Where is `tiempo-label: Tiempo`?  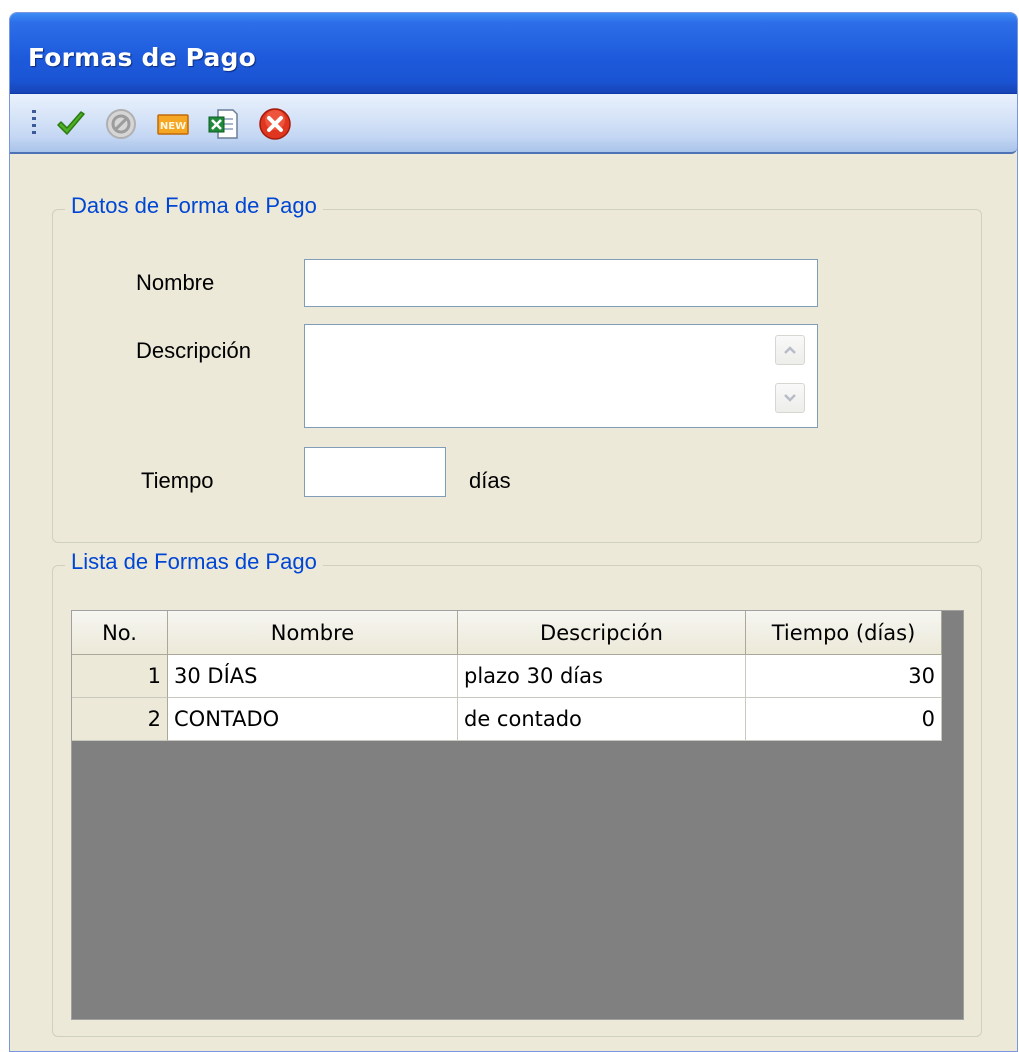 tiempo-label: Tiempo is located at coordinates (177, 480).